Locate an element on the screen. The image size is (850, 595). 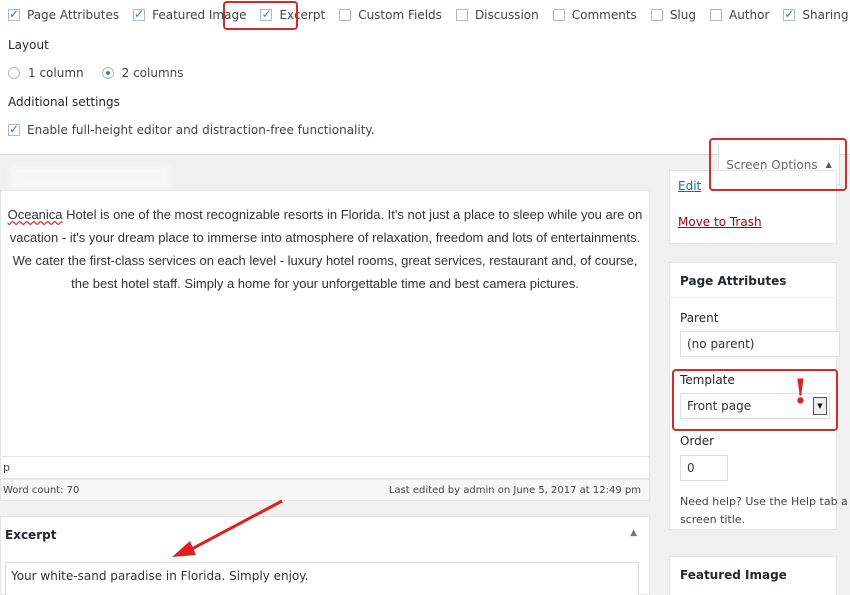
checkbox-label: Sharing is located at coordinates (825, 15).